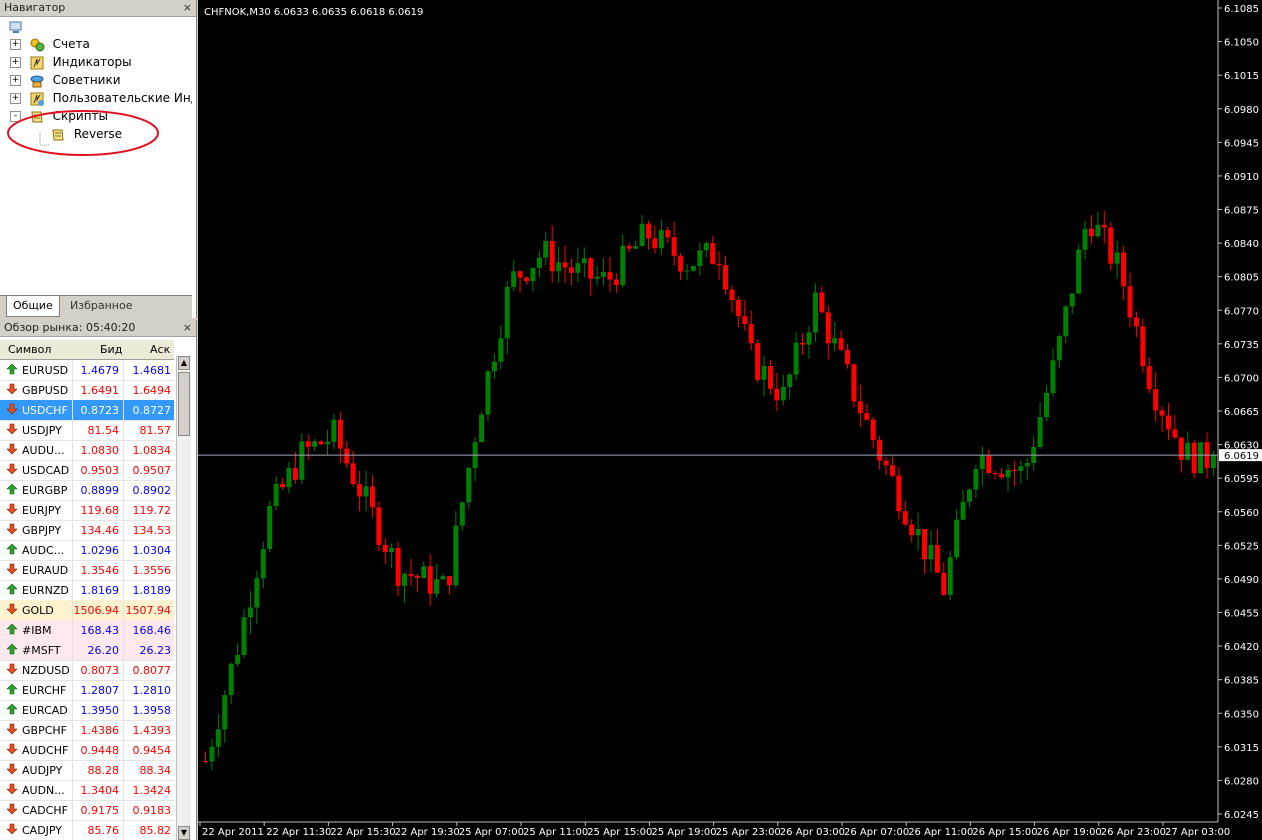  Describe the element at coordinates (87, 810) in the screenshot. I see `market-row-cadchf: CADCHF 0.9175 0.9183` at that location.